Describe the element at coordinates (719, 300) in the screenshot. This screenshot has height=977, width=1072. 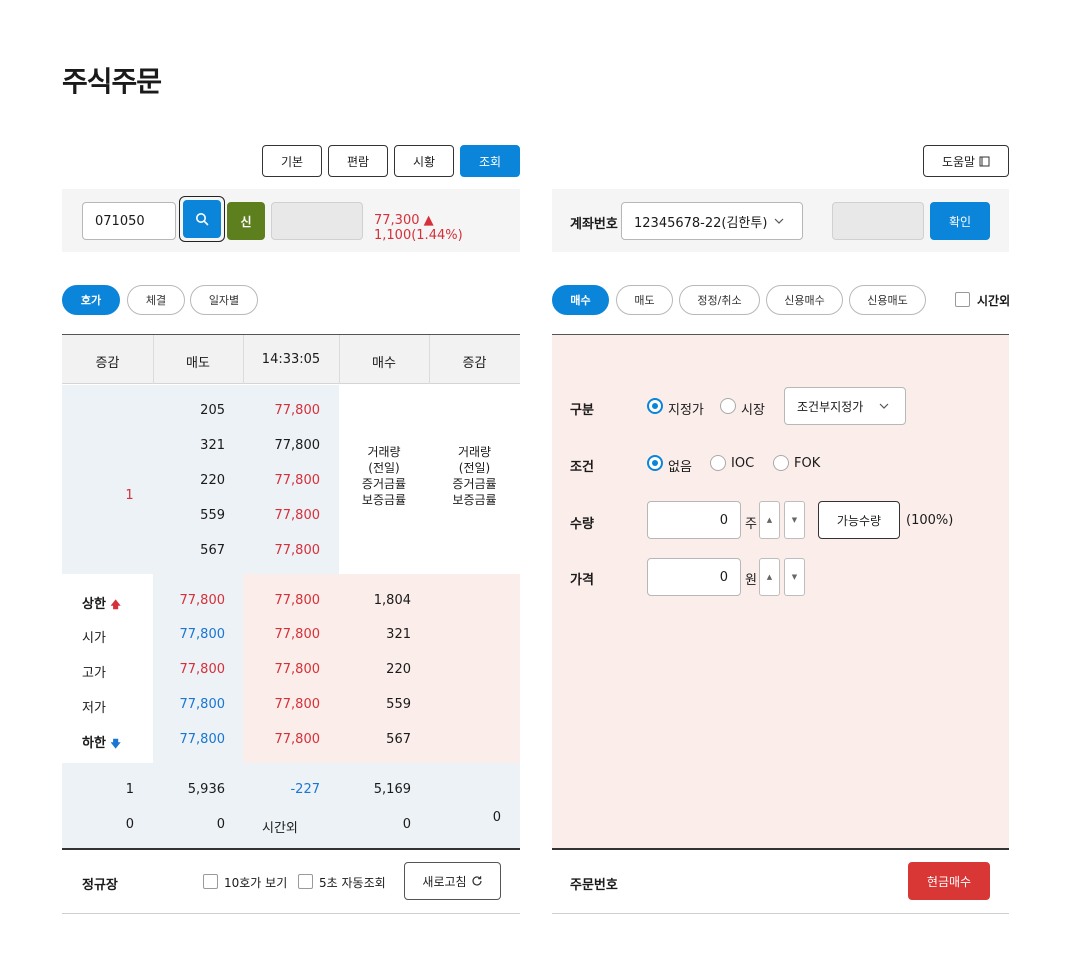
I see `tab-modify-cancel: 정정/취소` at that location.